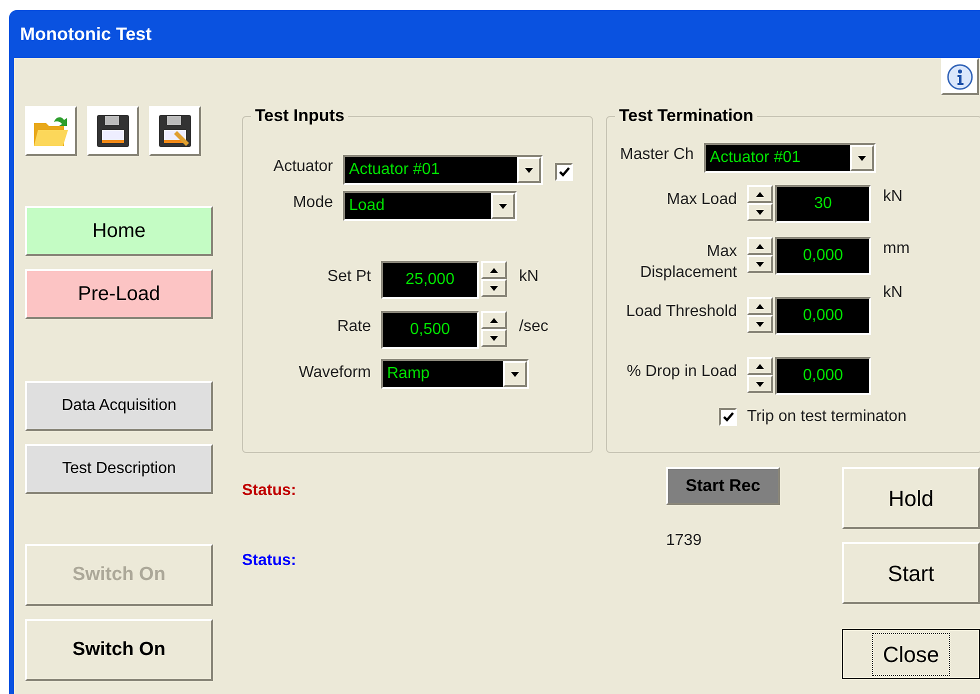  I want to click on field-label: Waveform, so click(334, 373).